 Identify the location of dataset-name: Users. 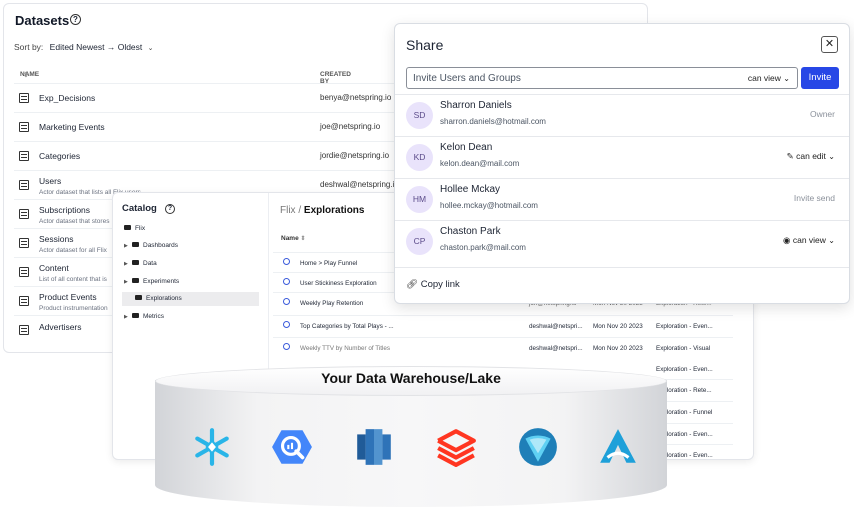
(50, 181).